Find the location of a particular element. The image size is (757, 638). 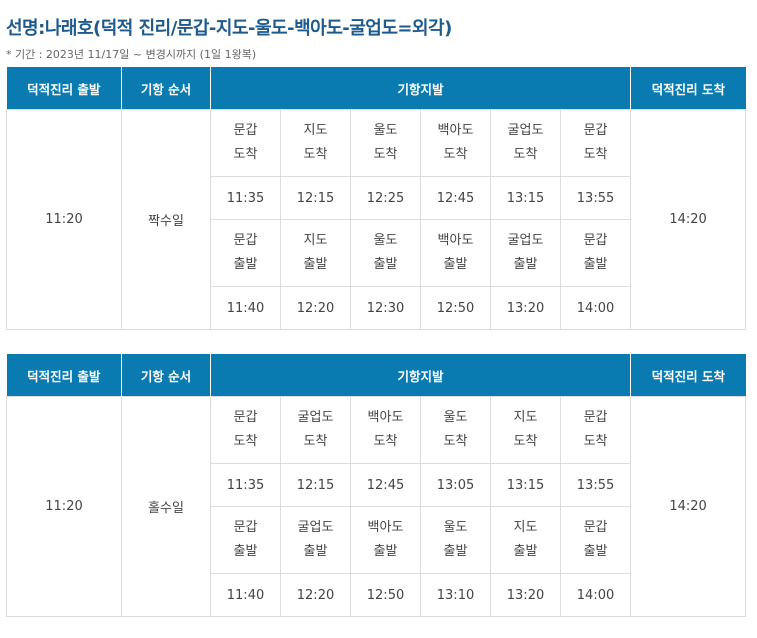

order-label: 짝수일 is located at coordinates (166, 219).